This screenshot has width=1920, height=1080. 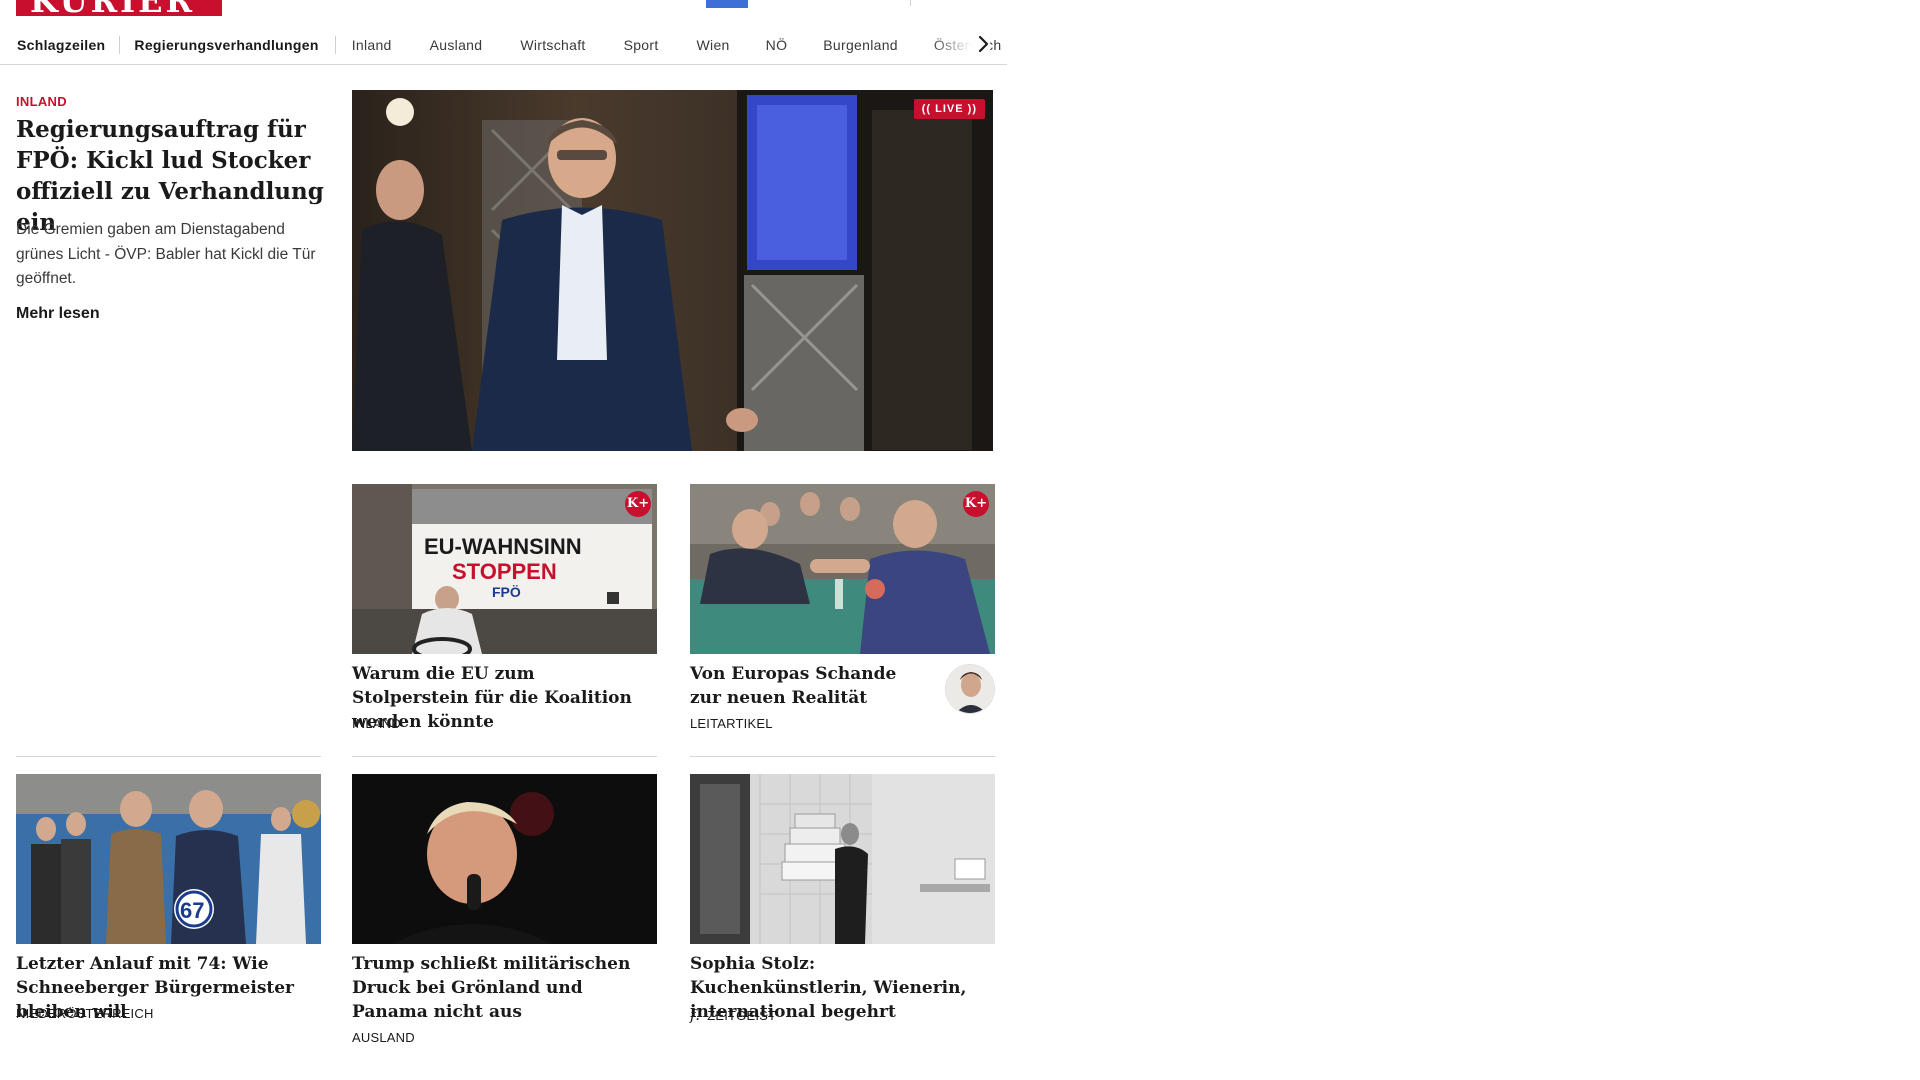 I want to click on article-image: K+, so click(x=842, y=569).